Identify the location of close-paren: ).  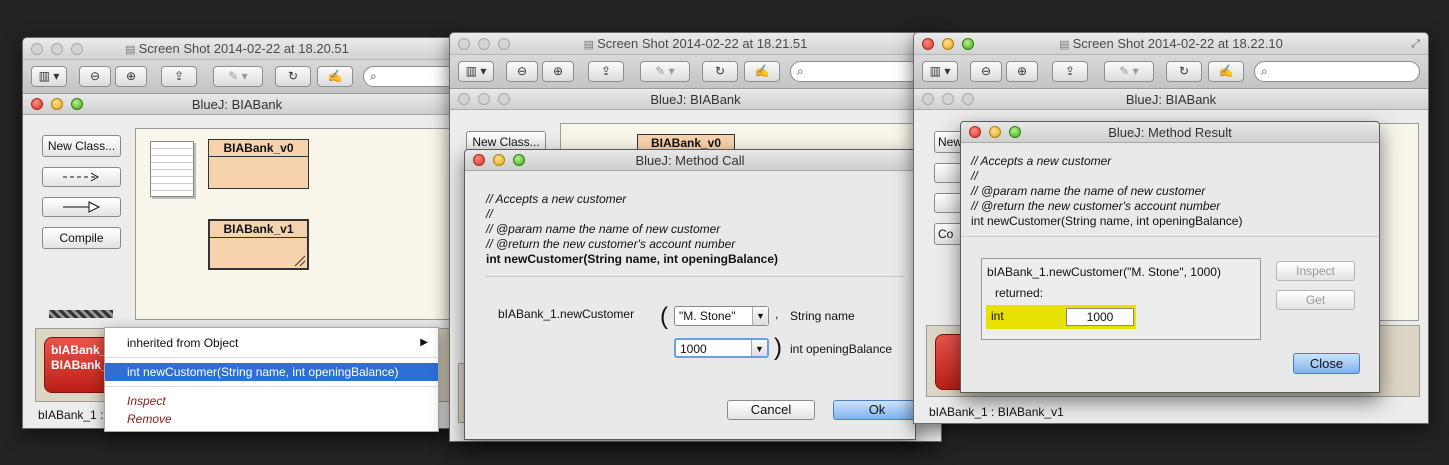
(778, 347).